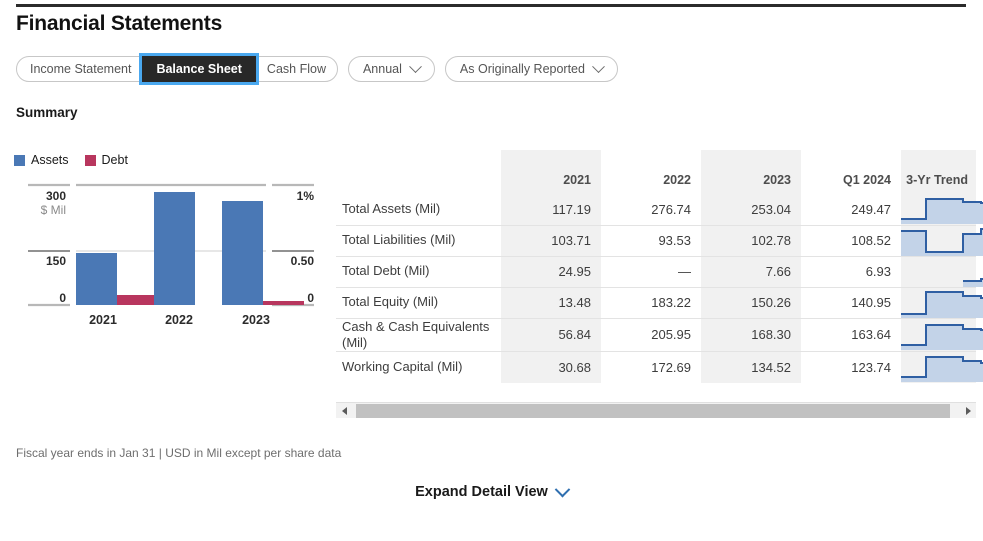  What do you see at coordinates (303, 261) in the screenshot?
I see `svg-text: 0.50` at bounding box center [303, 261].